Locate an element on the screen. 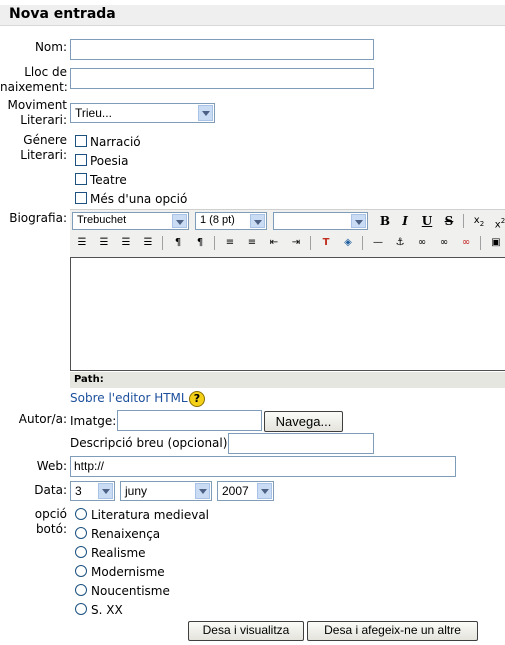 The height and width of the screenshot is (645, 505). align-center-icon: ☰ is located at coordinates (104, 243).